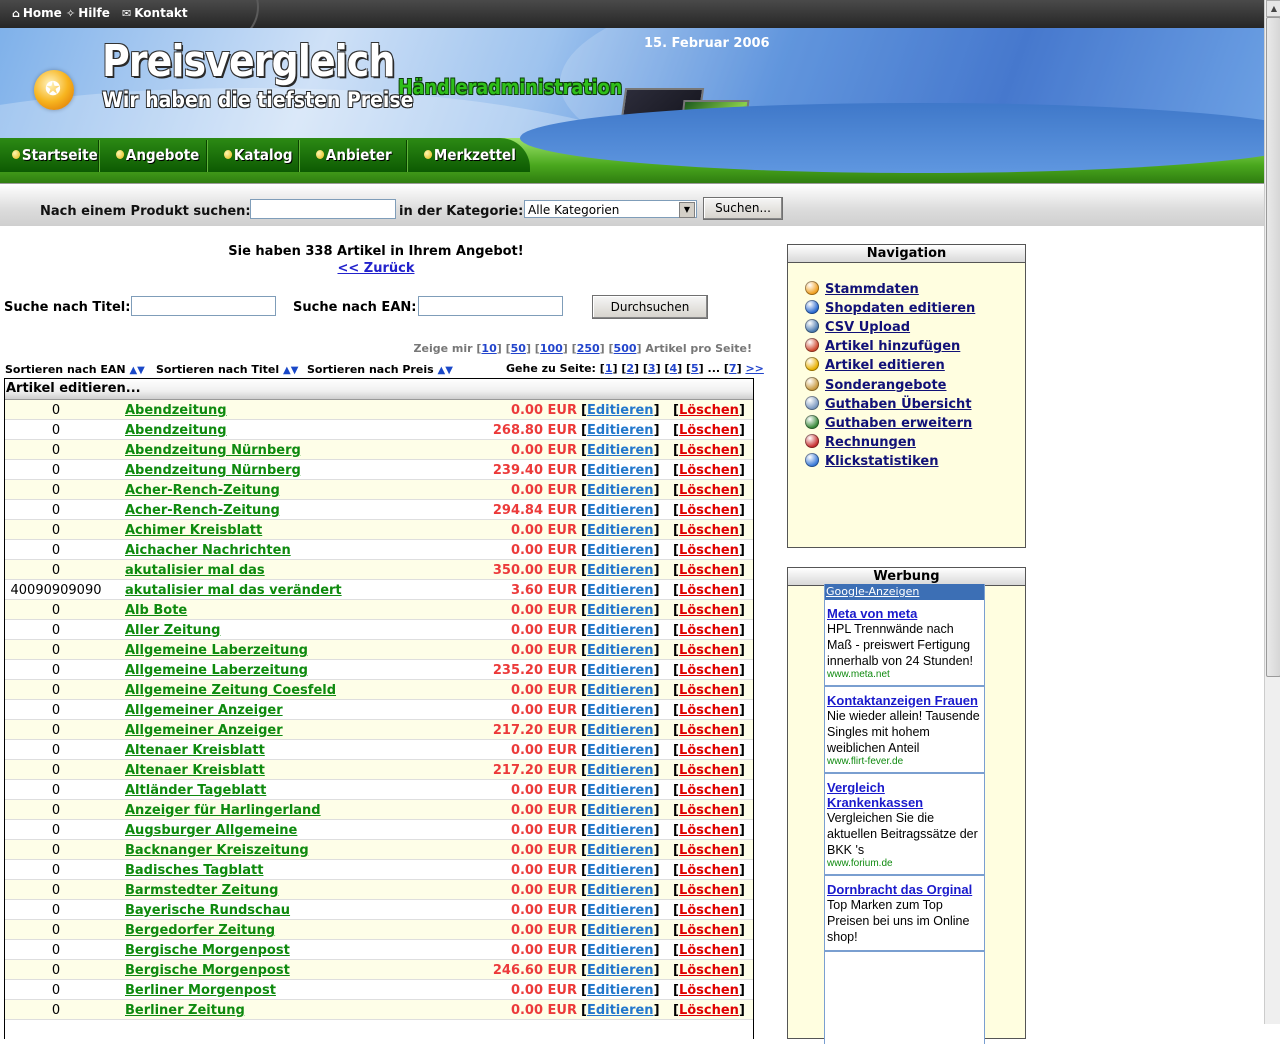 This screenshot has height=1044, width=1280. I want to click on article-title-link: Anzeiger für Harlingerland, so click(223, 810).